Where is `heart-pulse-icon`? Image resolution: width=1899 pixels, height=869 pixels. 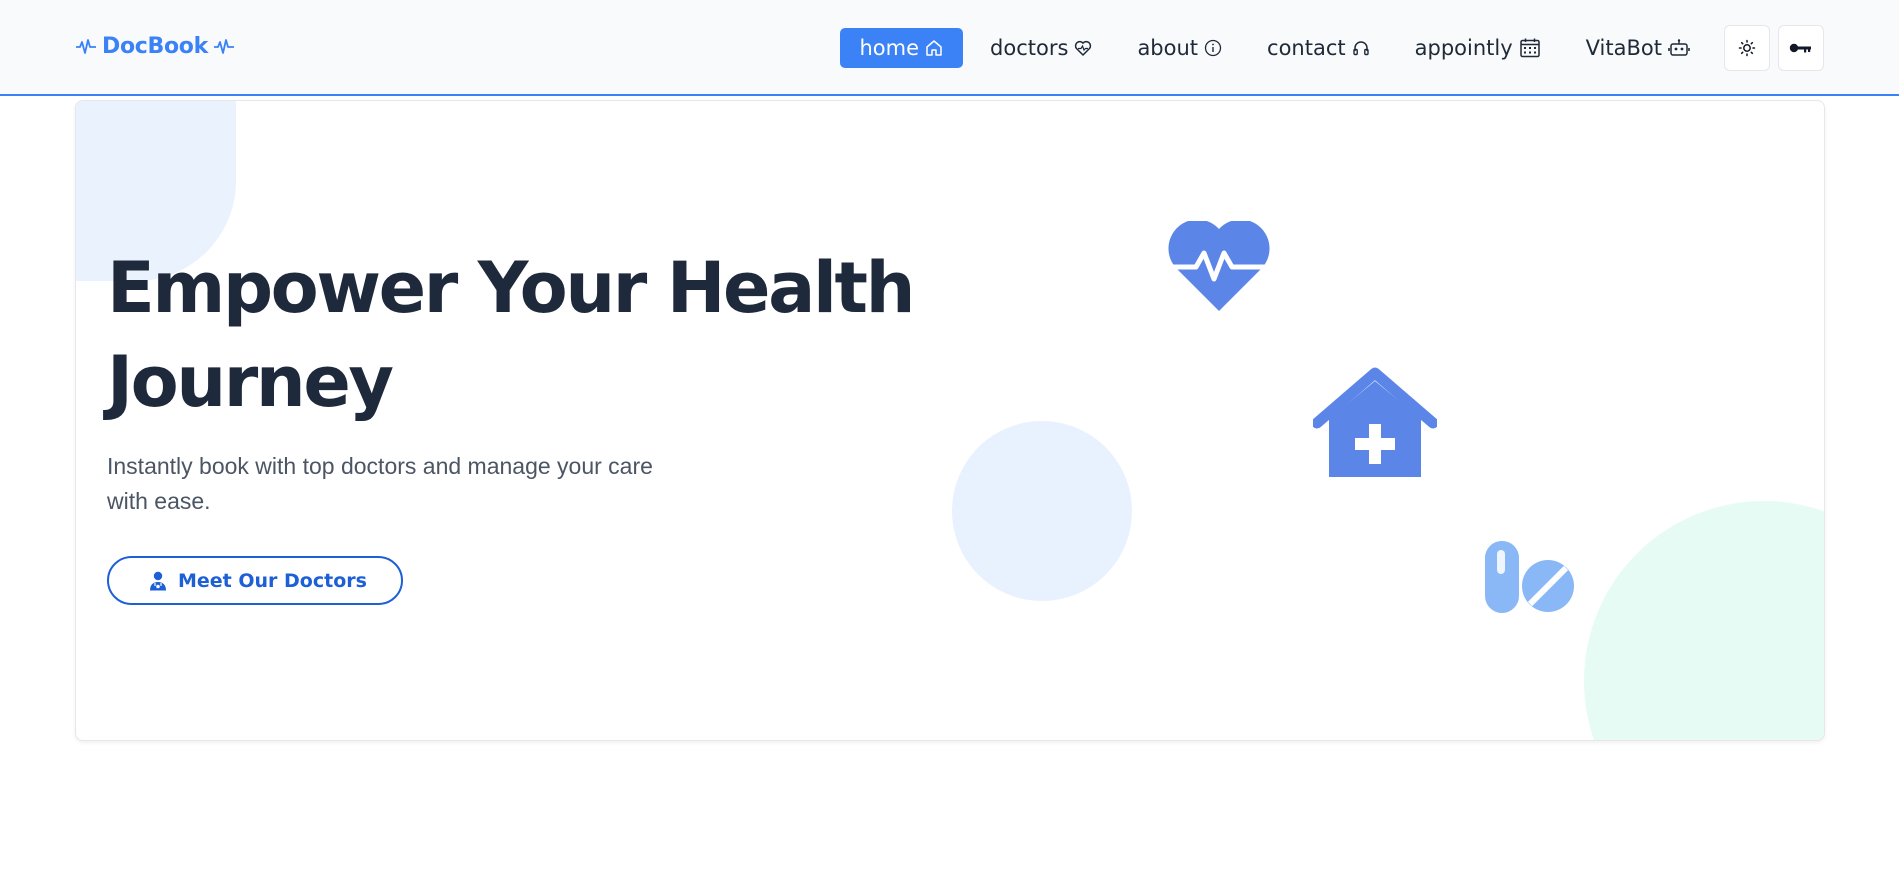
heart-pulse-icon is located at coordinates (1219, 266).